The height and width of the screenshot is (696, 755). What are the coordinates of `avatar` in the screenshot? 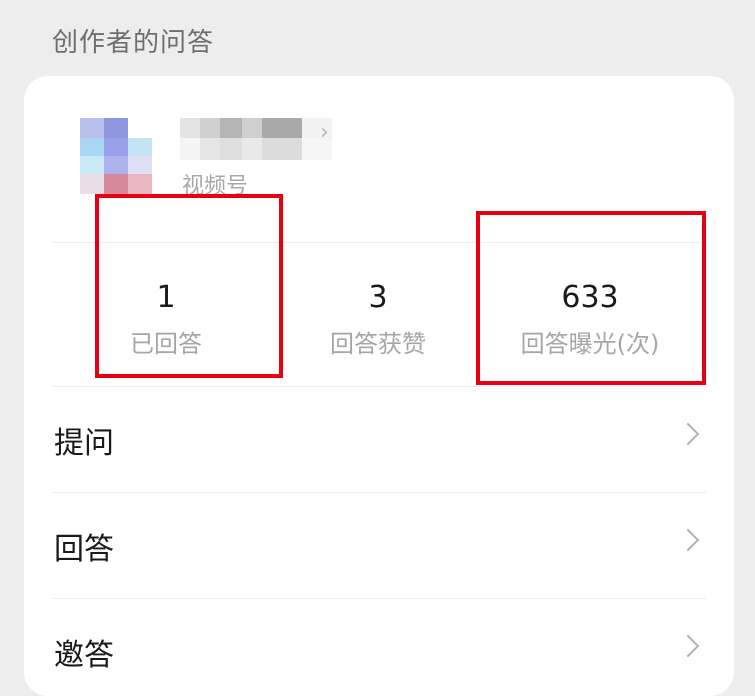 It's located at (116, 156).